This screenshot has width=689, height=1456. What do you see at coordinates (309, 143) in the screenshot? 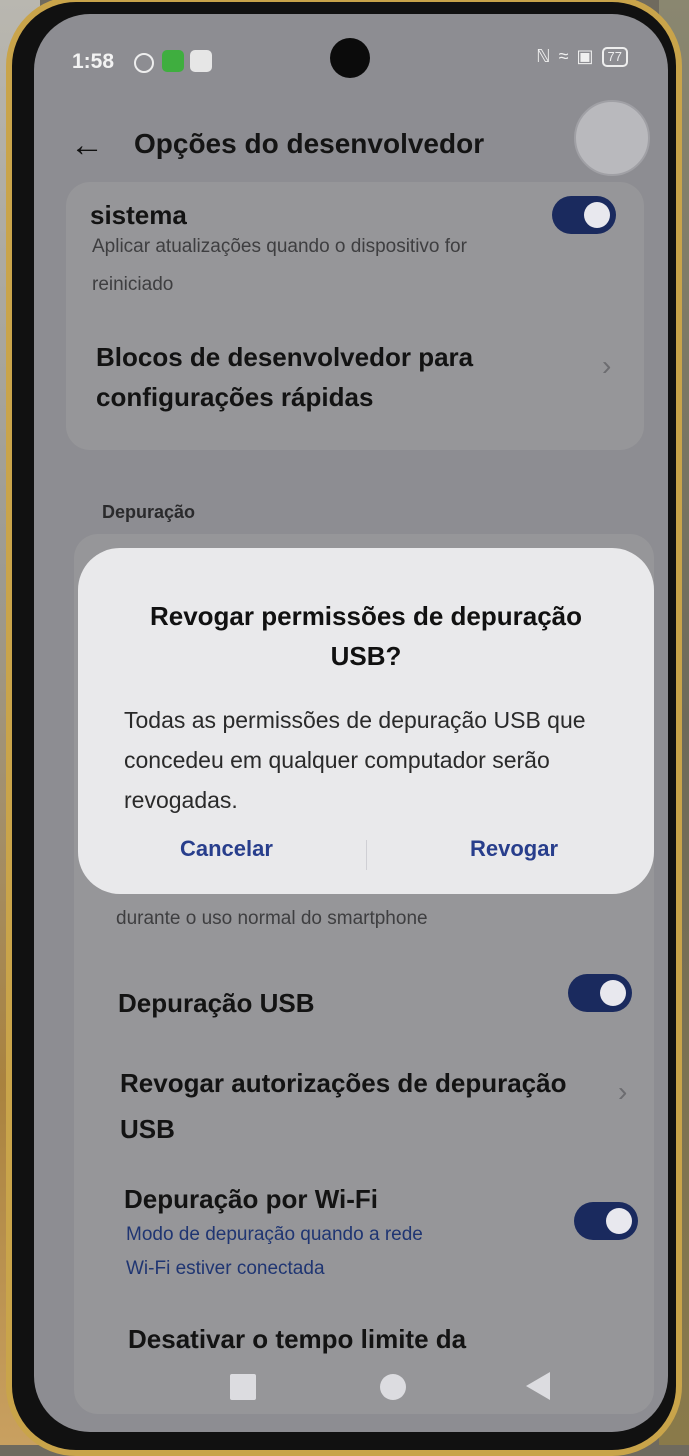
I see `page-title: Opções do desenvolvedor` at bounding box center [309, 143].